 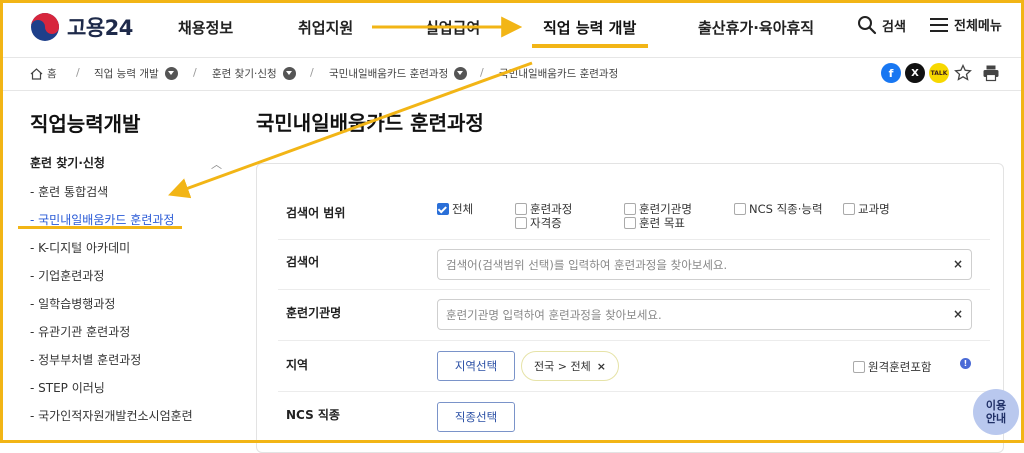 I want to click on search-label: 검색, so click(x=894, y=27).